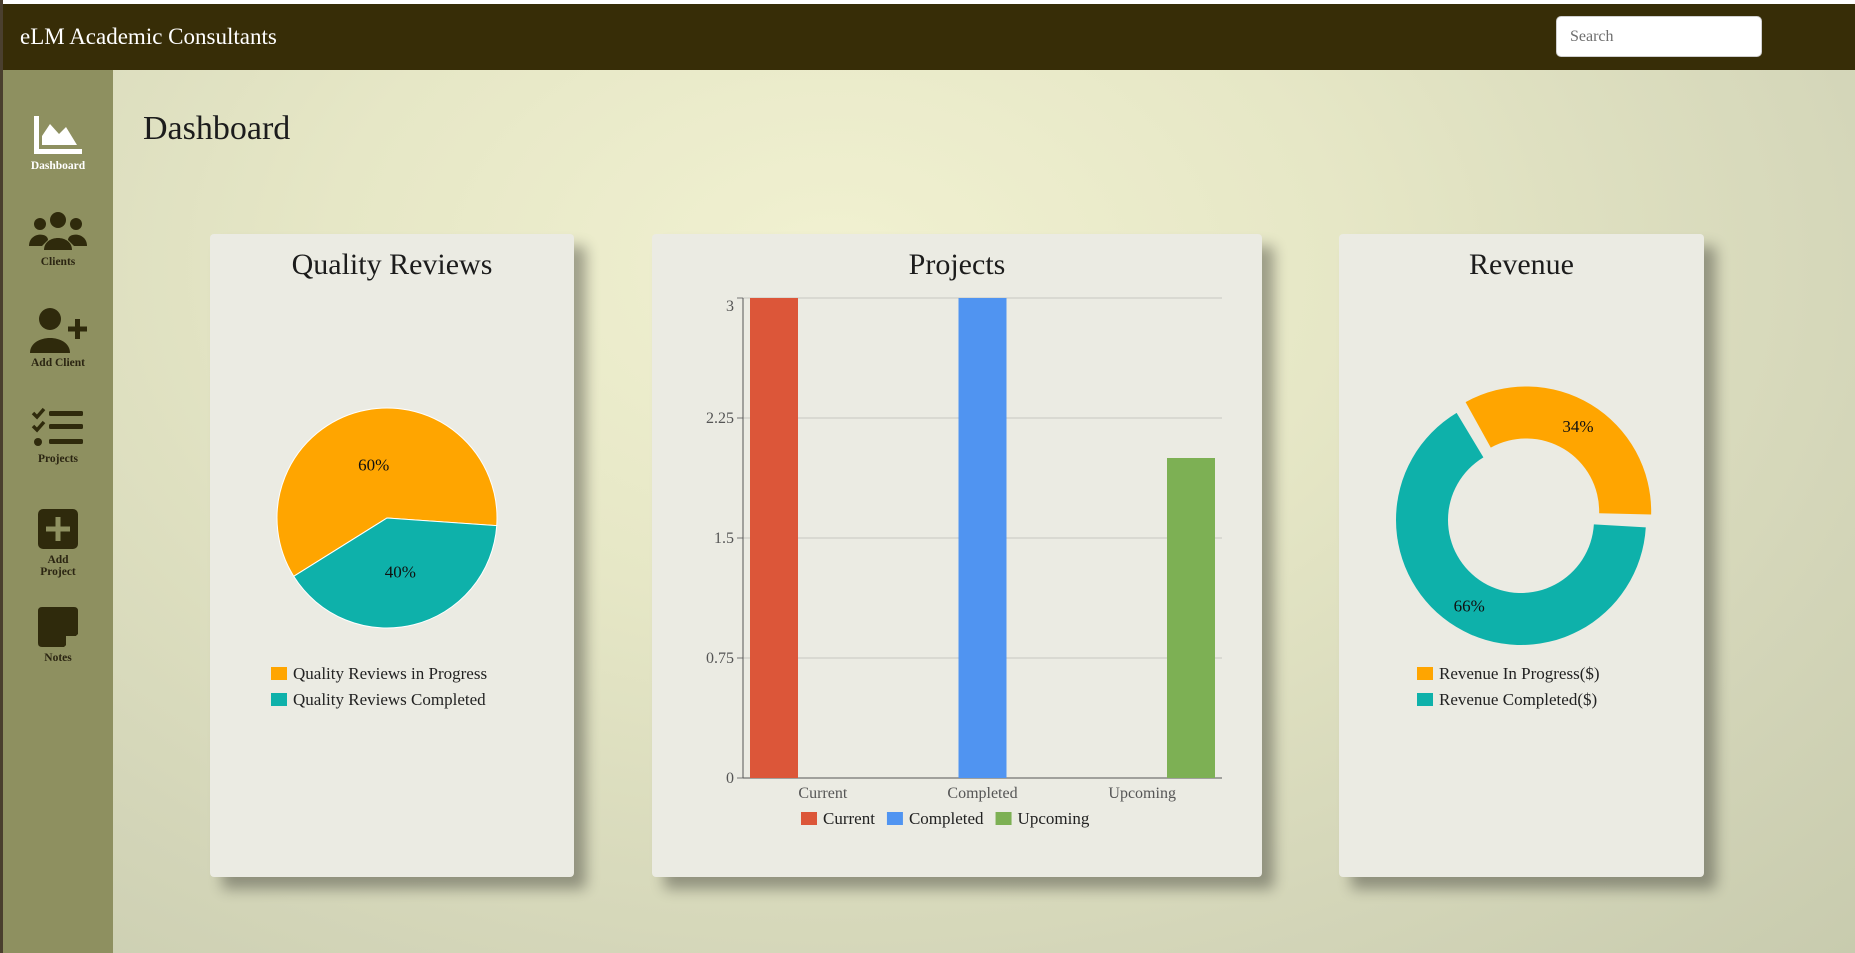 The height and width of the screenshot is (953, 1855). I want to click on legend-label: Quality Reviews Completed, so click(389, 699).